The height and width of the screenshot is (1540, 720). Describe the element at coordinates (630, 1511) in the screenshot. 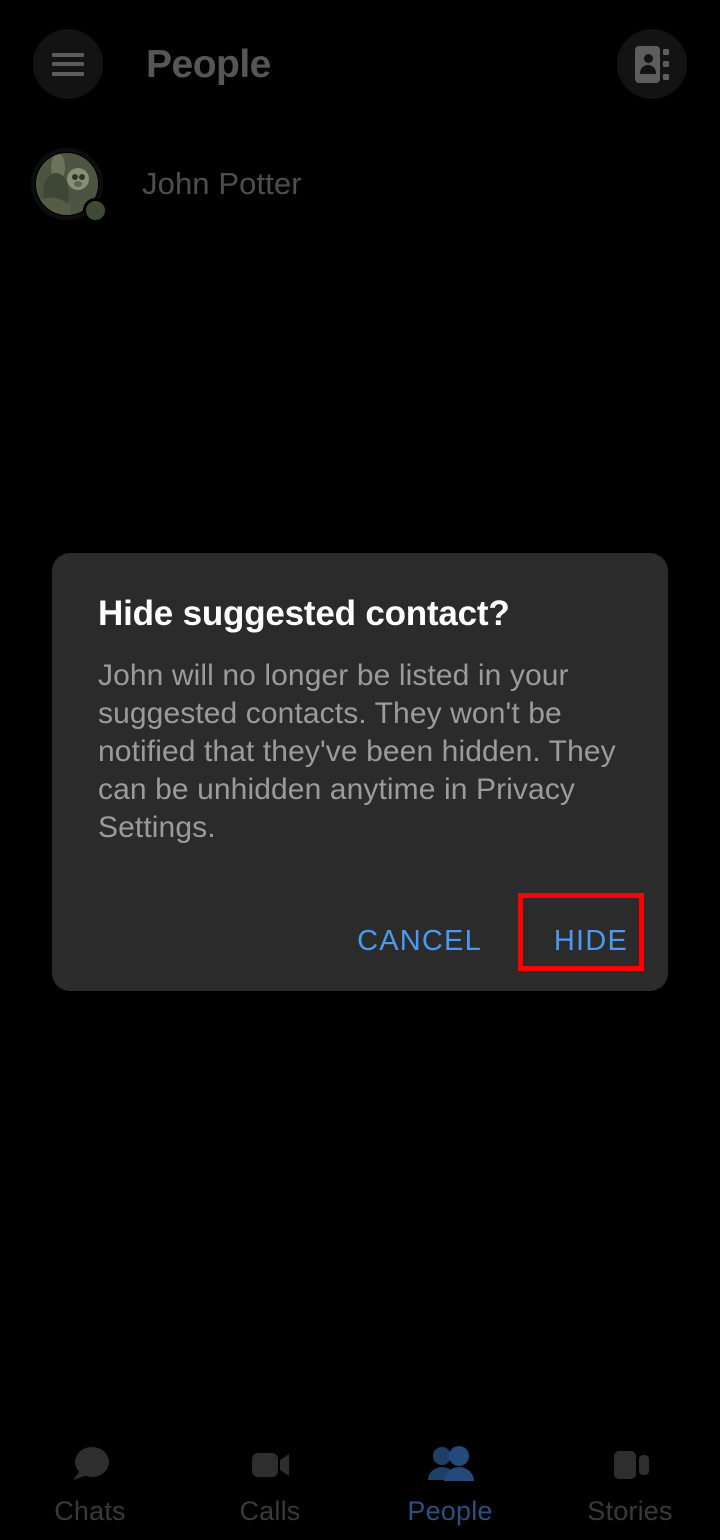

I see `tab-label-stories: Stories` at that location.